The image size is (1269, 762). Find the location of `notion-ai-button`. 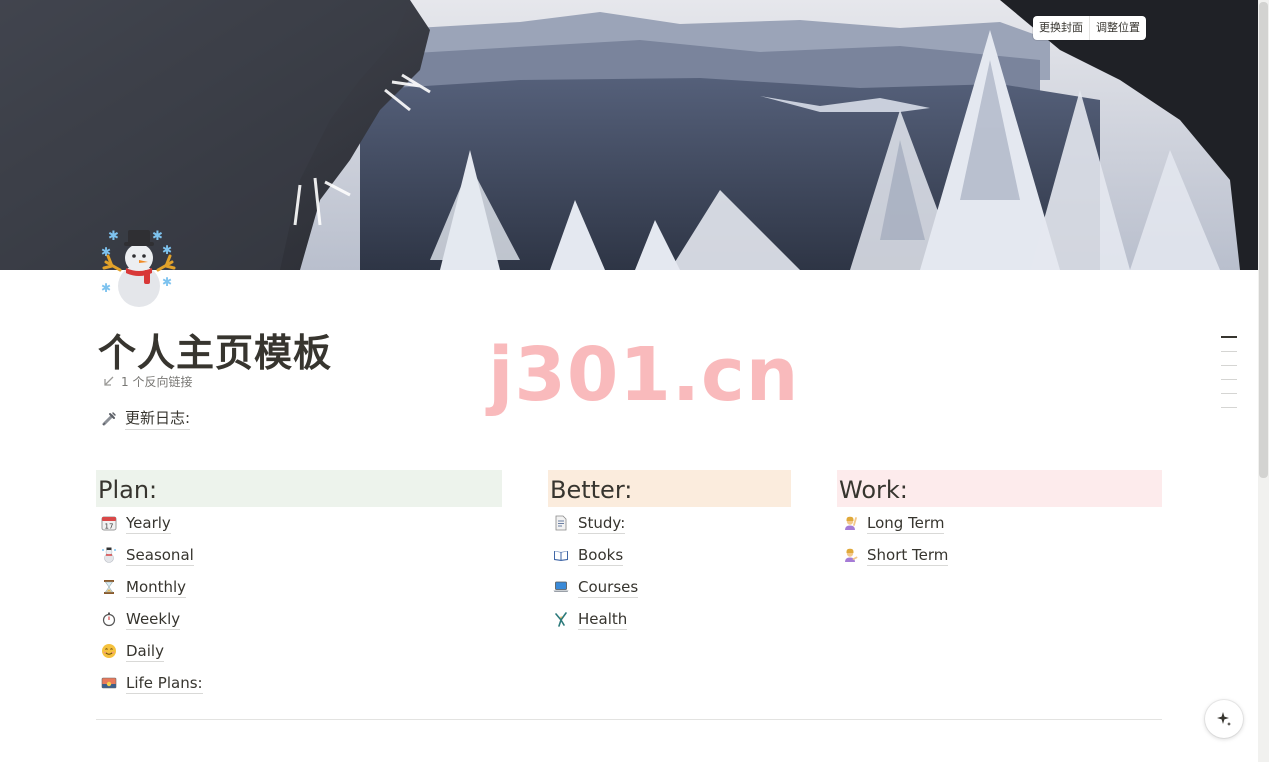

notion-ai-button is located at coordinates (1224, 719).